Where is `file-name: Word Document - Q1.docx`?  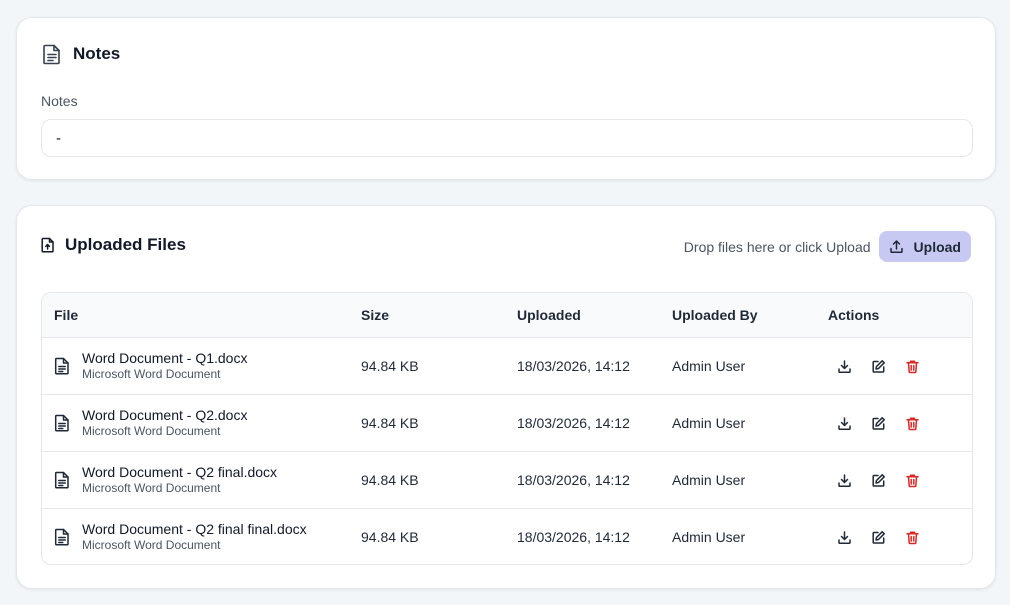
file-name: Word Document - Q1.docx is located at coordinates (164, 358).